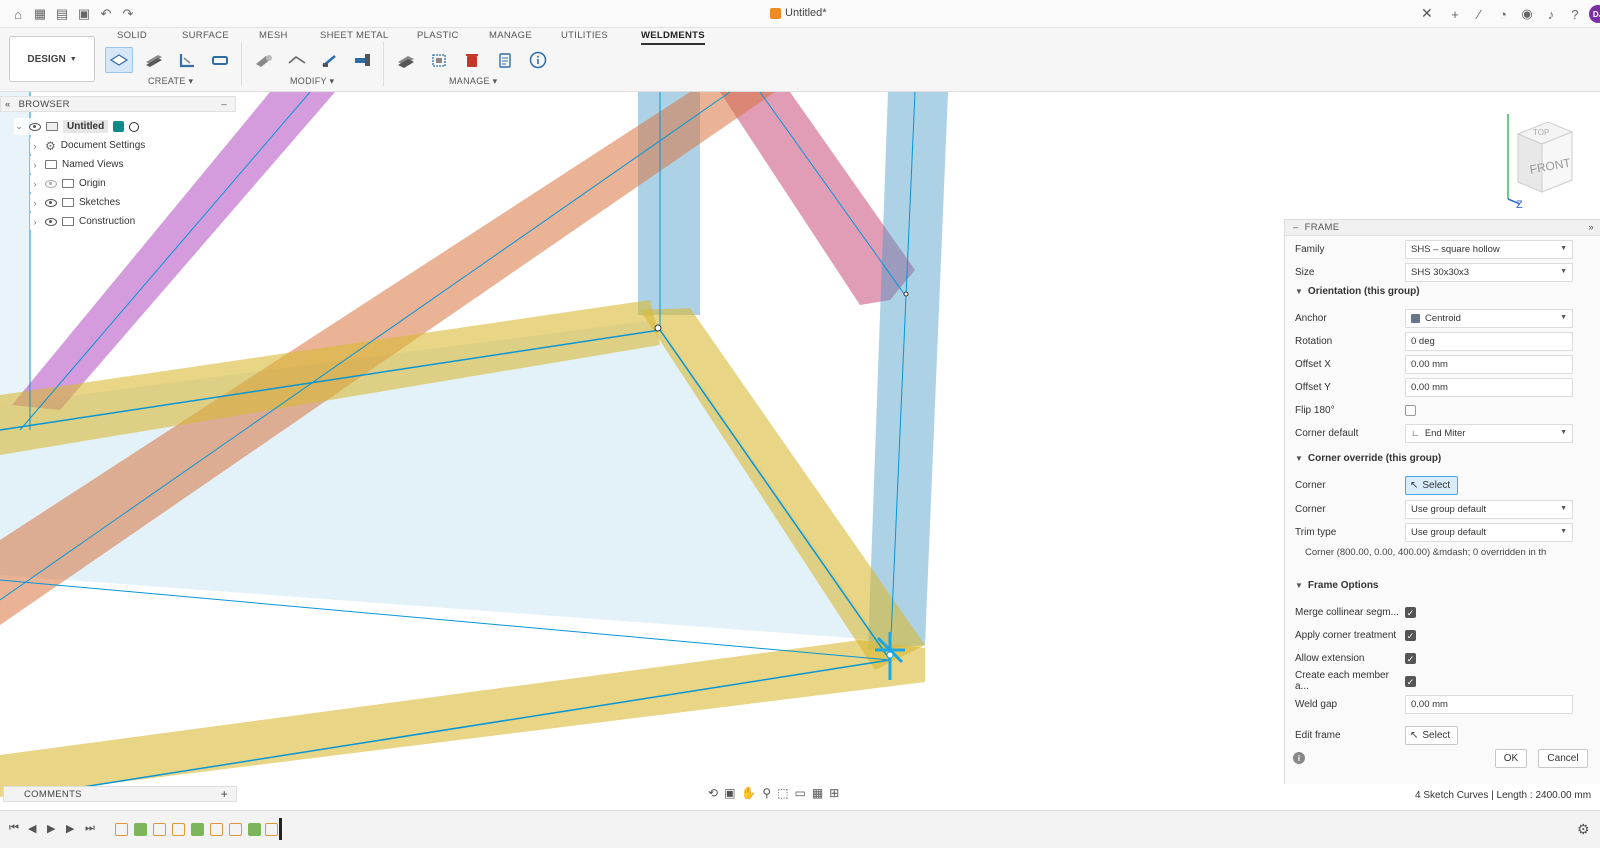 This screenshot has width=1600, height=848. Describe the element at coordinates (132, 35) in the screenshot. I see `tab-solid: SOLID` at that location.